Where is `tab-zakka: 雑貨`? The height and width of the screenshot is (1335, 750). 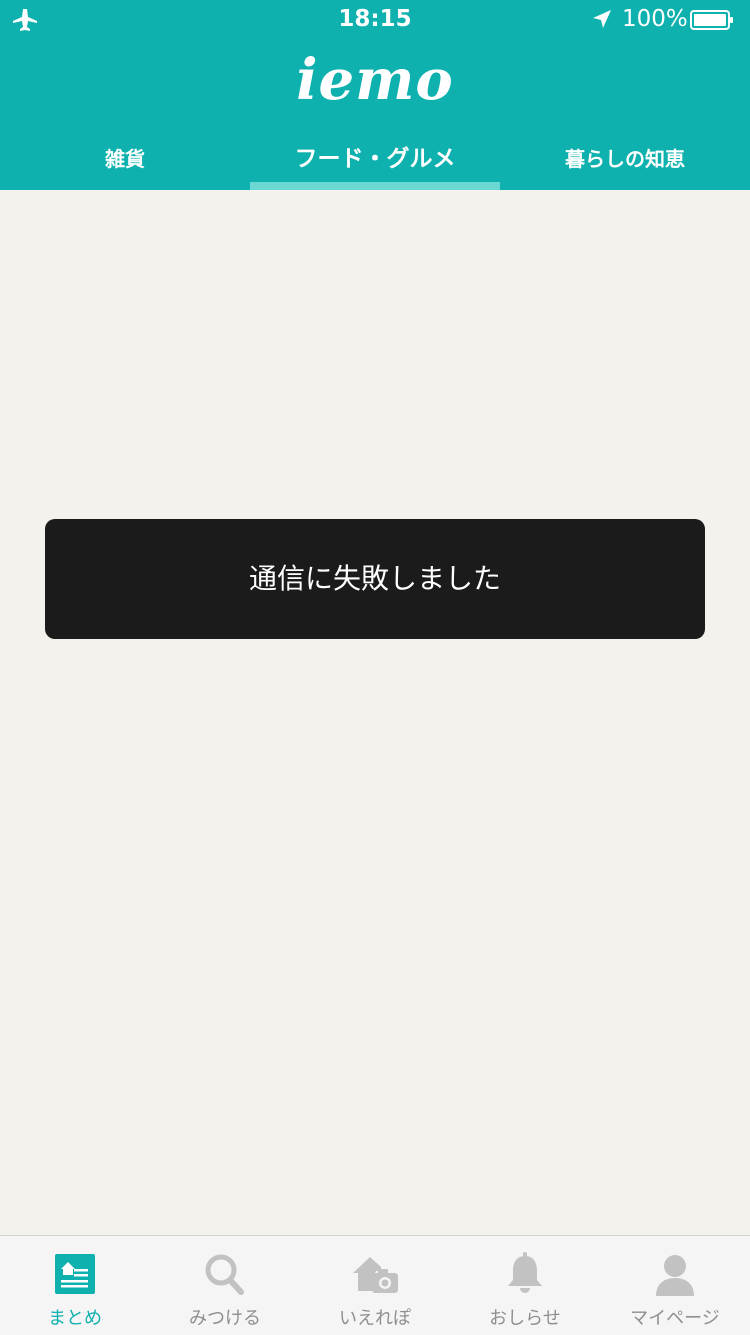 tab-zakka: 雑貨 is located at coordinates (125, 164).